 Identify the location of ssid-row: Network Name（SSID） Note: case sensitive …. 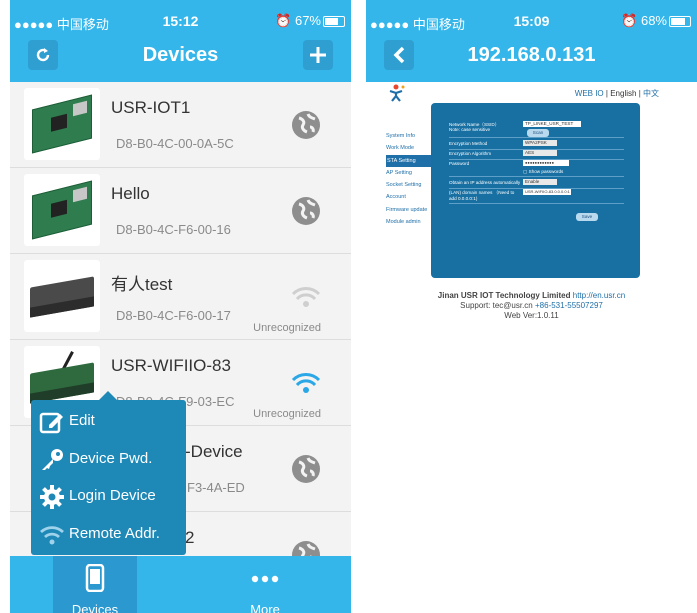
(536, 129).